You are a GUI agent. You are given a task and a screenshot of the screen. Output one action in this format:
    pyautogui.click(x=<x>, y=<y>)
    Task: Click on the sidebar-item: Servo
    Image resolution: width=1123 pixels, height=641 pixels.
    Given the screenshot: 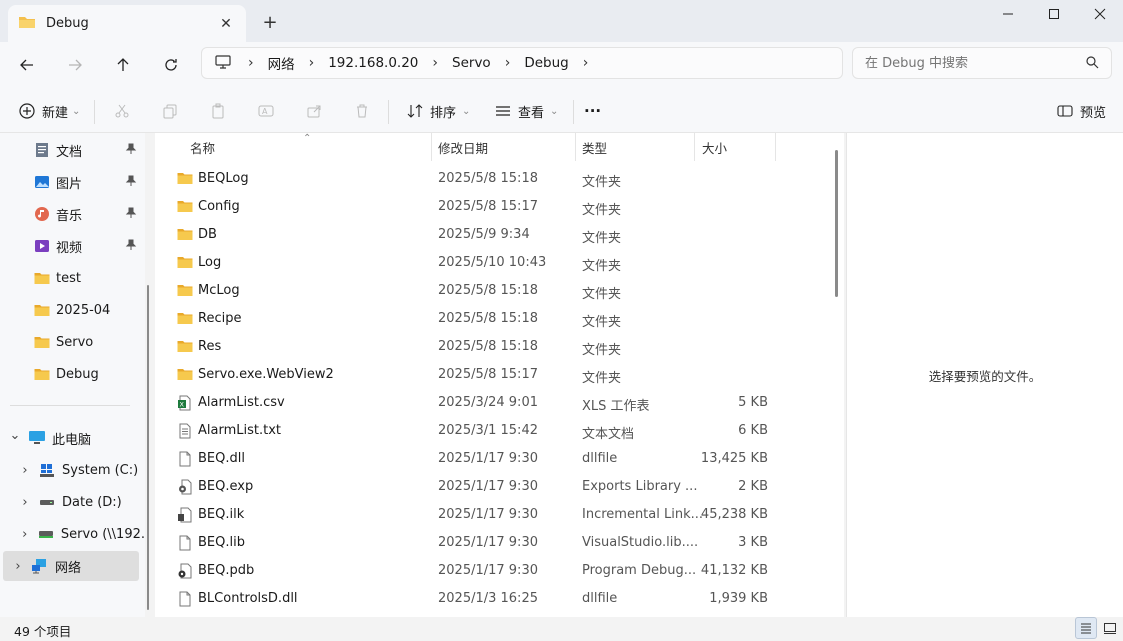 What is the action you would take?
    pyautogui.click(x=72, y=342)
    